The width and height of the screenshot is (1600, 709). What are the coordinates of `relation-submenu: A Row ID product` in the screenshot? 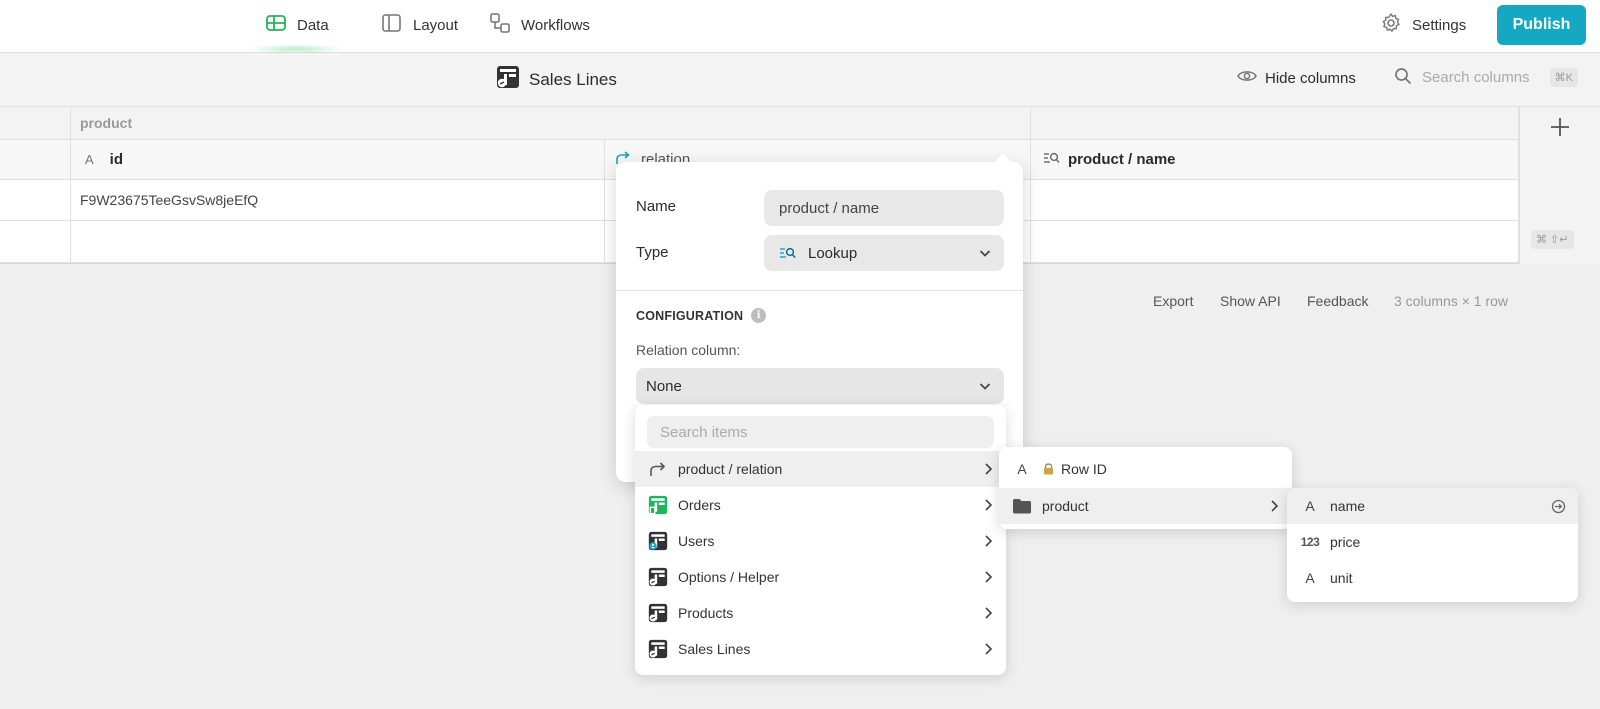 It's located at (1145, 488).